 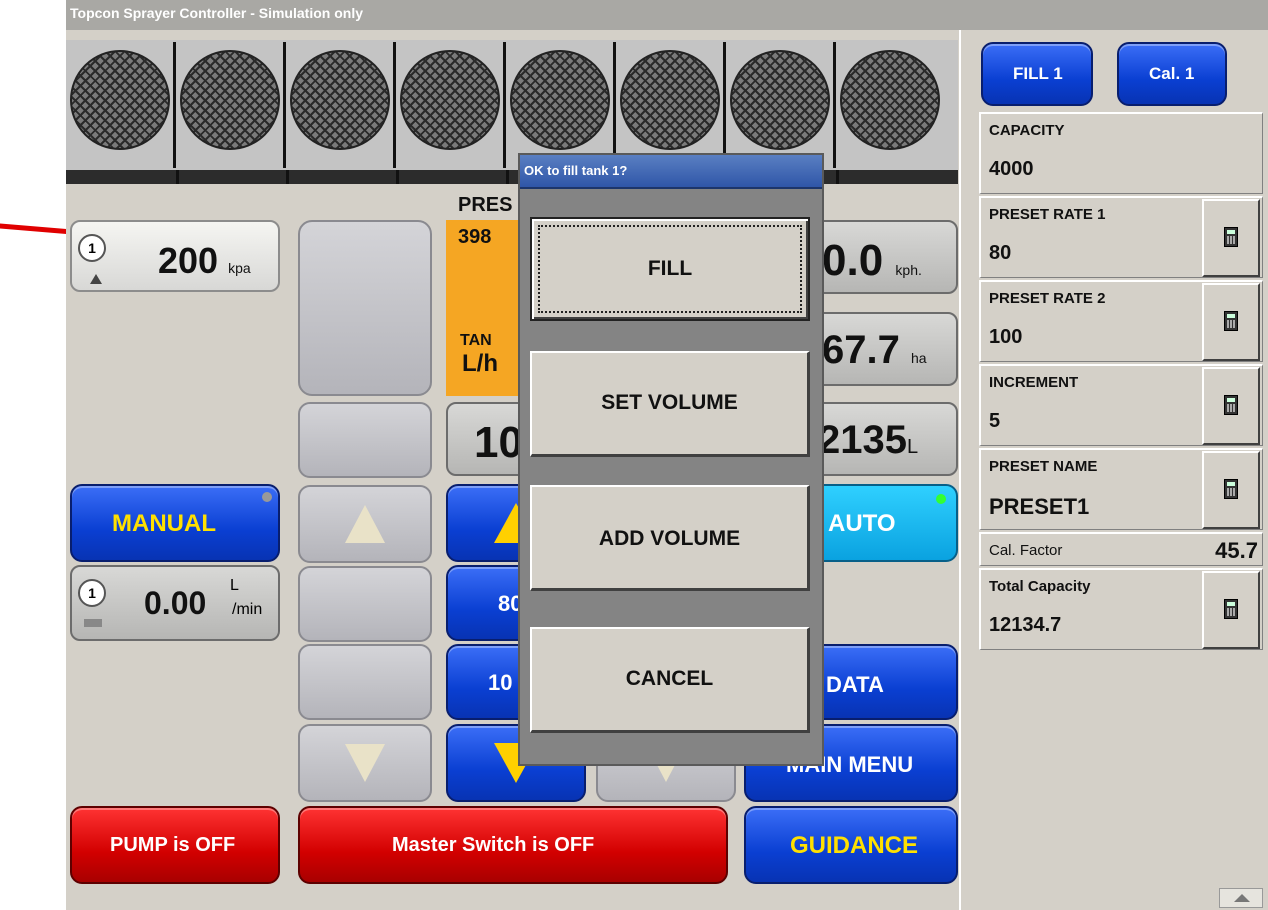 I want to click on fill-button: FILL, so click(x=670, y=269).